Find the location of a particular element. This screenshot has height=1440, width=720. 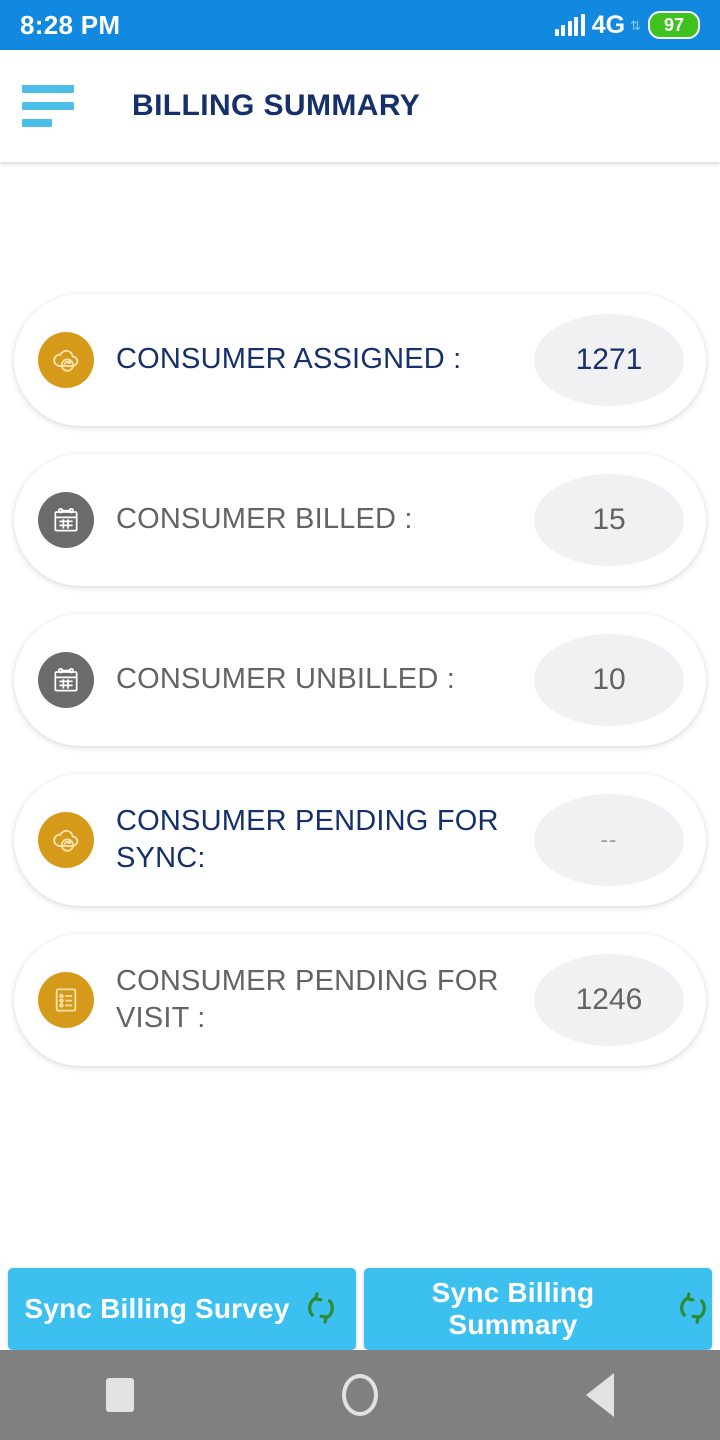

sync-billing-summary-label: Sync Billing Summary is located at coordinates (513, 1308).